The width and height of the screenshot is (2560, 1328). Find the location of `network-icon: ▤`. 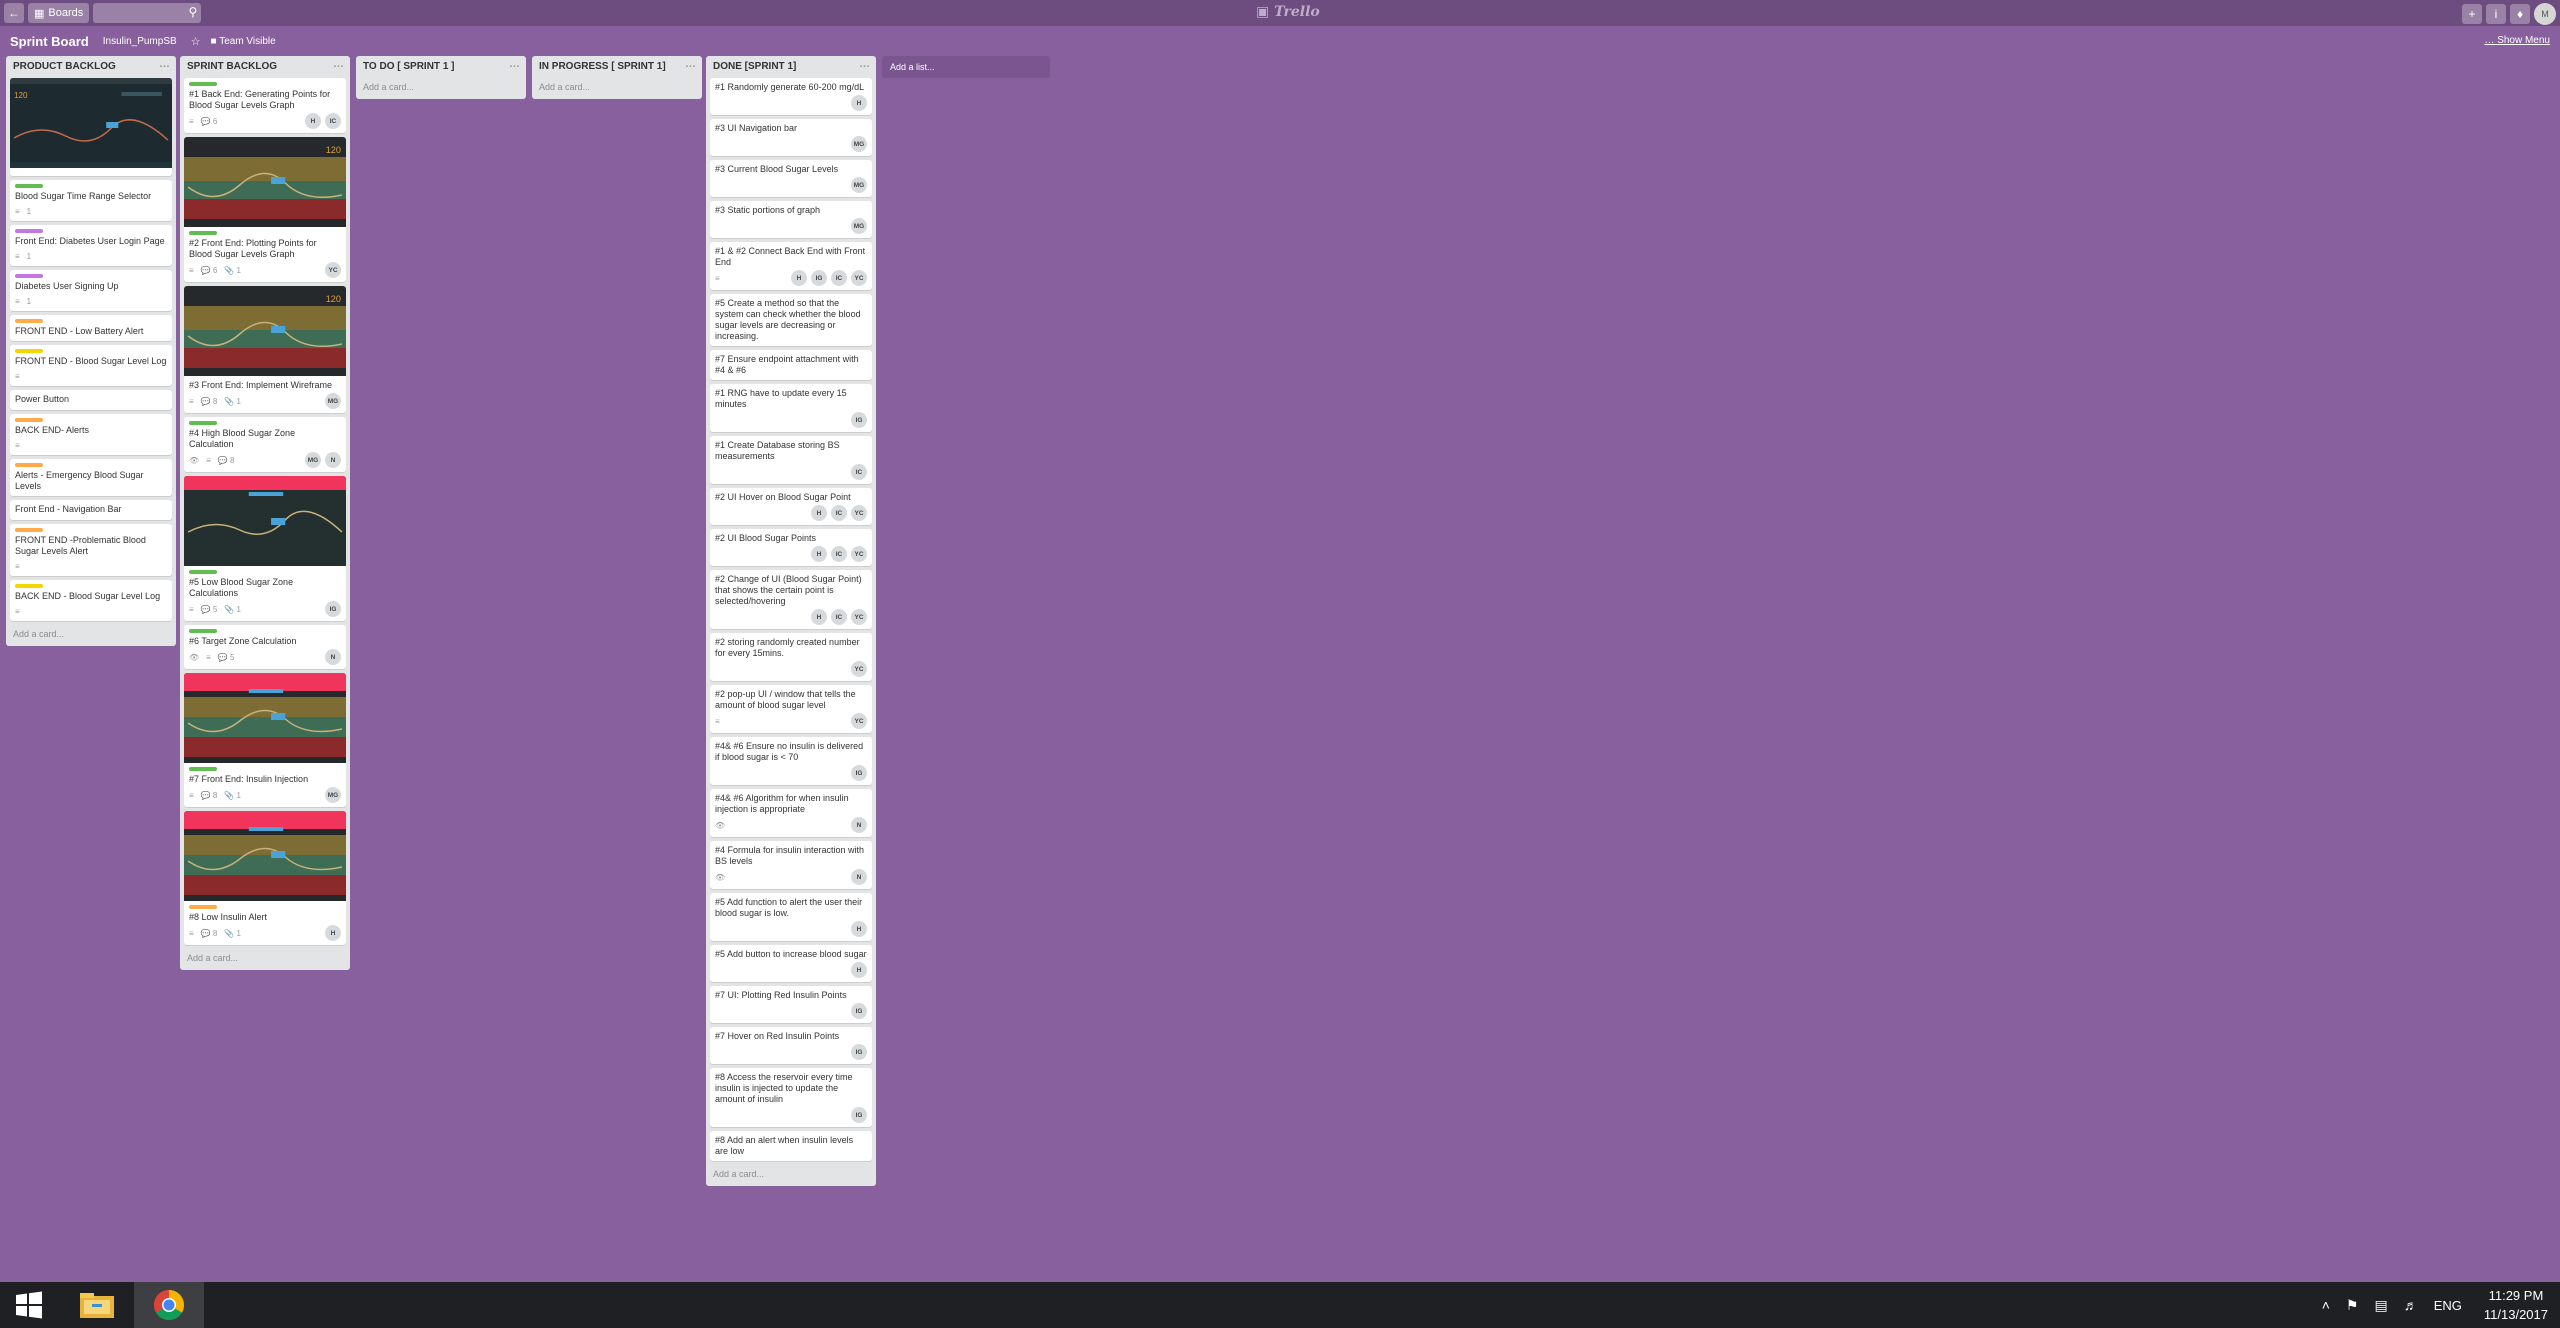

network-icon: ▤ is located at coordinates (2380, 1305).